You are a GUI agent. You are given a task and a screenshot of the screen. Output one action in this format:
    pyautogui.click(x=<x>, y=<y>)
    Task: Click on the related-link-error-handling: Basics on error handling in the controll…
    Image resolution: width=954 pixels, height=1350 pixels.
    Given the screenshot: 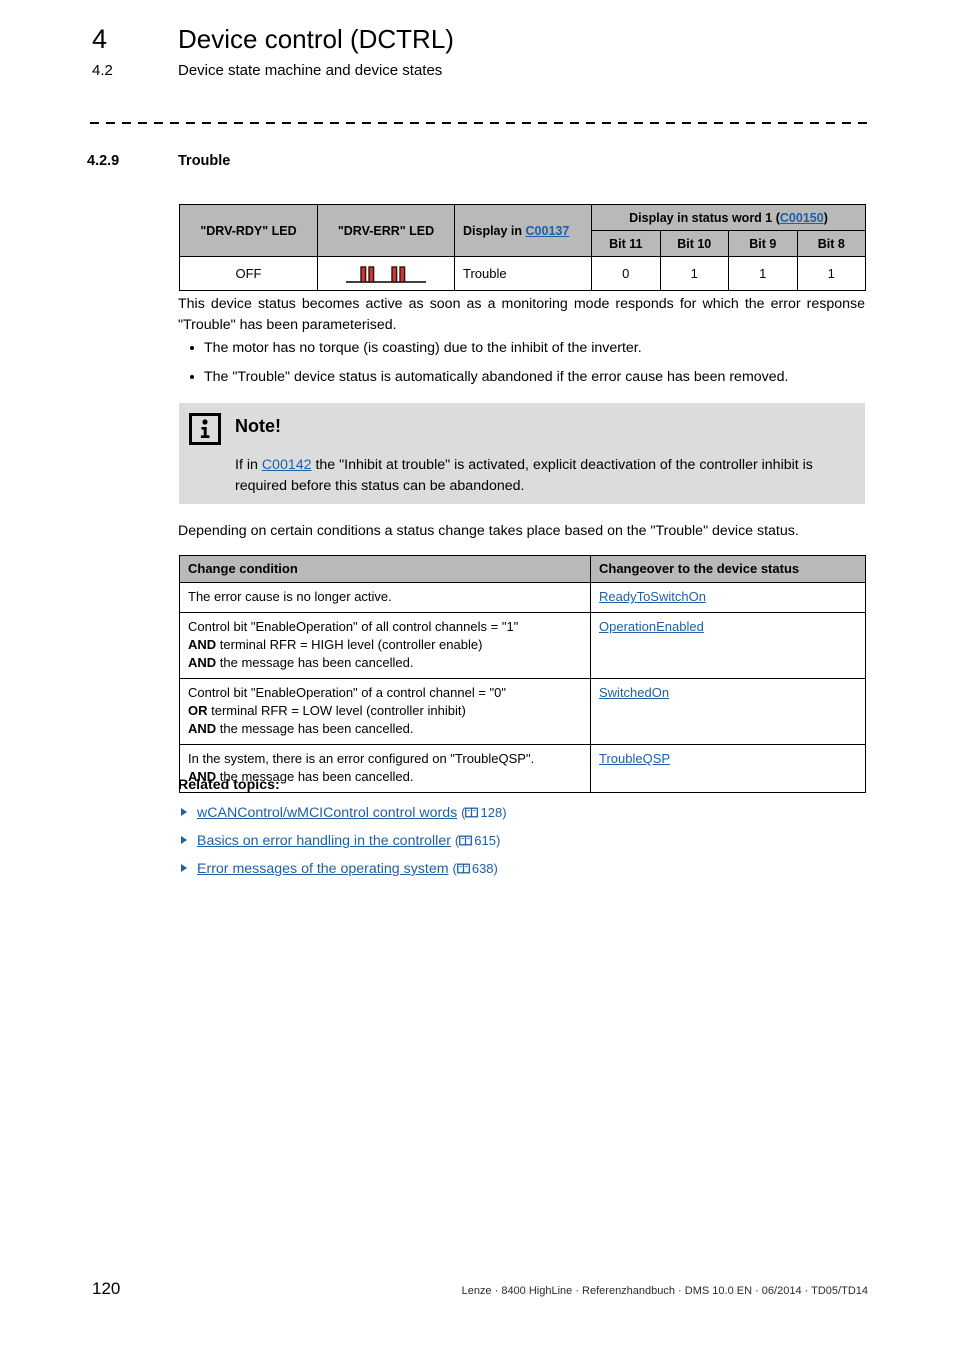 What is the action you would take?
    pyautogui.click(x=324, y=841)
    